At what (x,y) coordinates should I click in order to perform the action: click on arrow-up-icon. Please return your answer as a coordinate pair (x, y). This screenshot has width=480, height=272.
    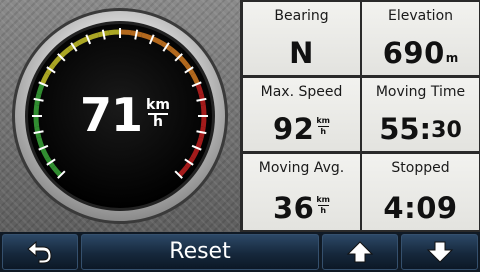
    Looking at the image, I should click on (360, 252).